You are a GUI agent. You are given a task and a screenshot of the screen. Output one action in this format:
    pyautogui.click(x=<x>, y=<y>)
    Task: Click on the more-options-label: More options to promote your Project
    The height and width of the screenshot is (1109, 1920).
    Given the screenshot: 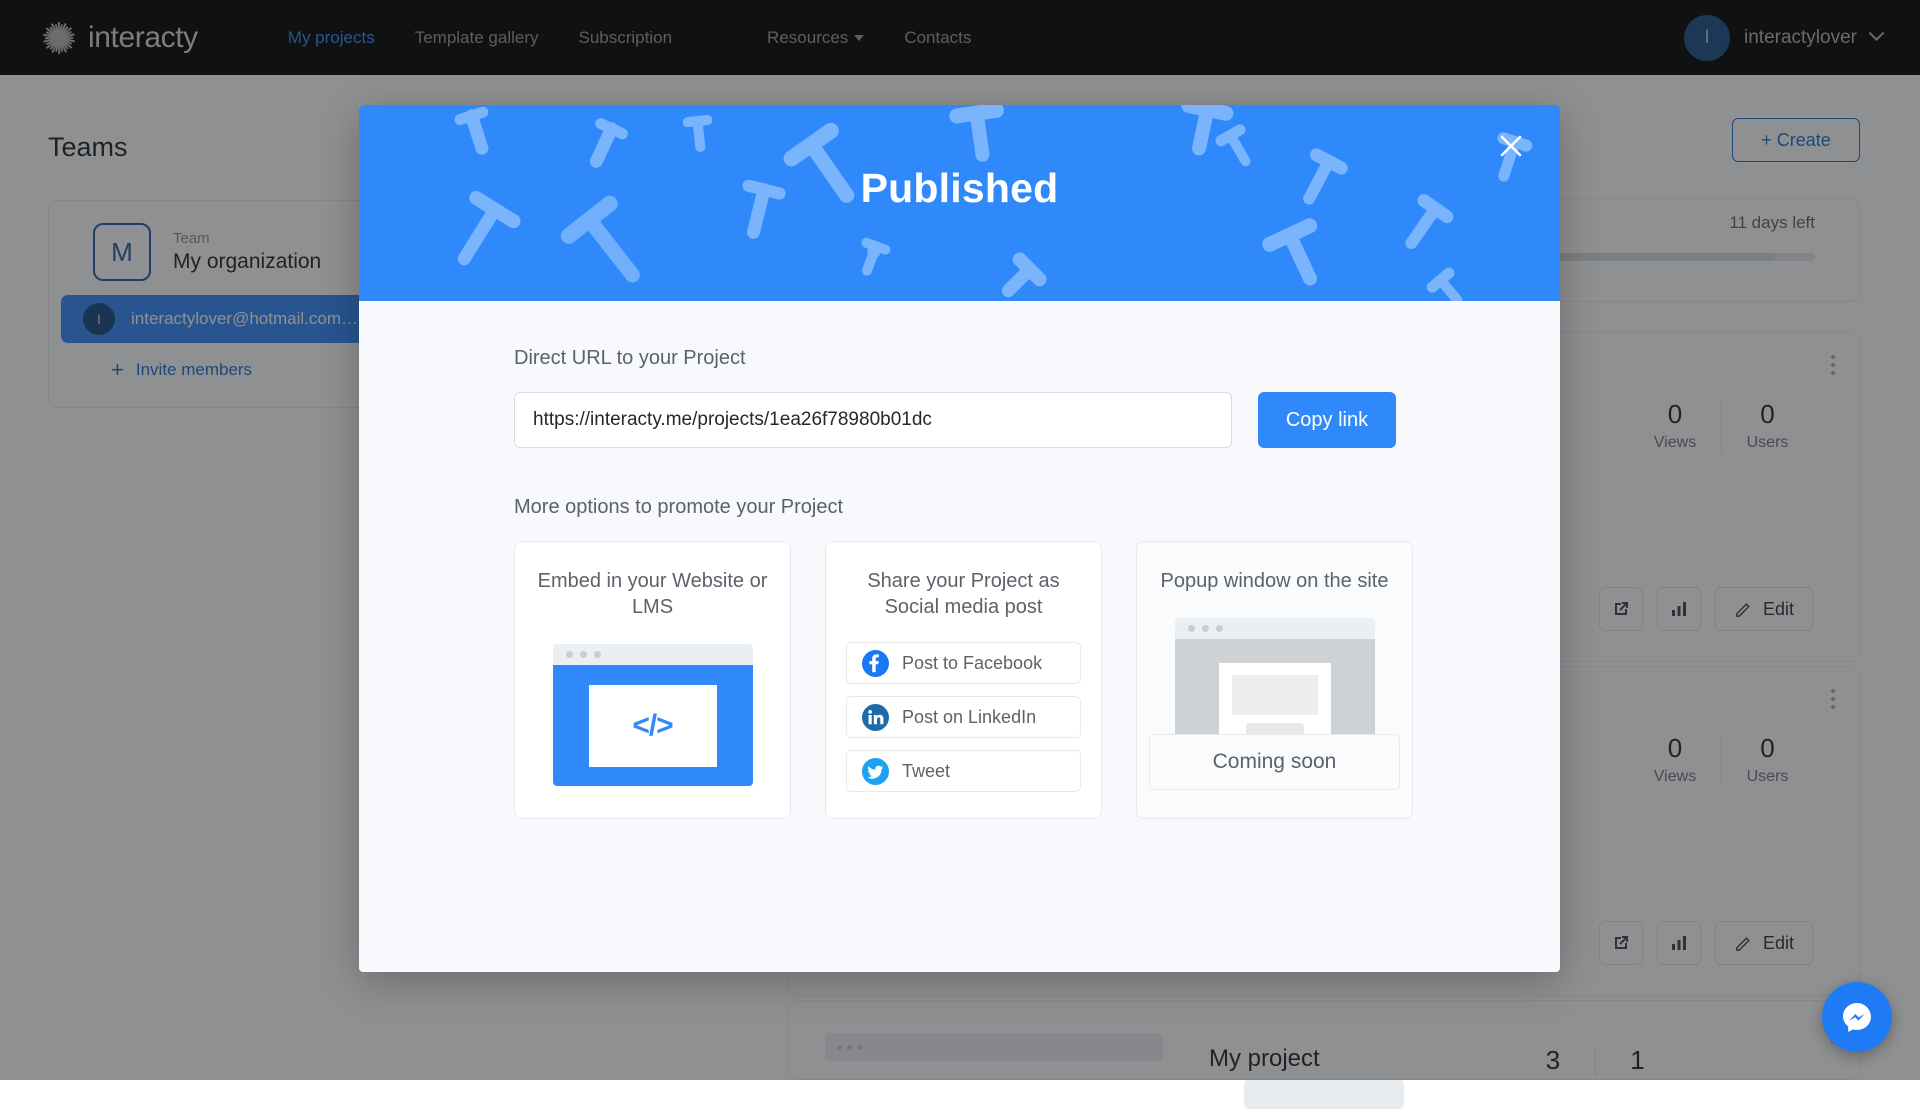 What is the action you would take?
    pyautogui.click(x=1037, y=507)
    